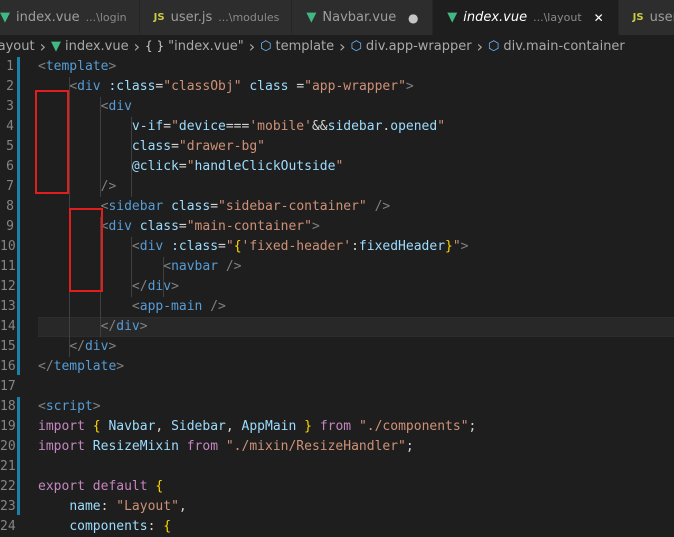  I want to click on code-line: 15 </div>, so click(337, 347).